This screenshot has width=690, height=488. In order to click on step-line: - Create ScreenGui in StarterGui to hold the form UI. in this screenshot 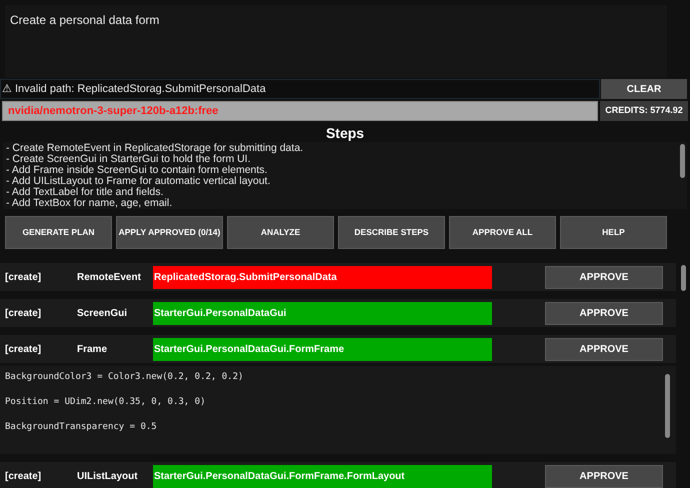, I will do `click(128, 159)`.